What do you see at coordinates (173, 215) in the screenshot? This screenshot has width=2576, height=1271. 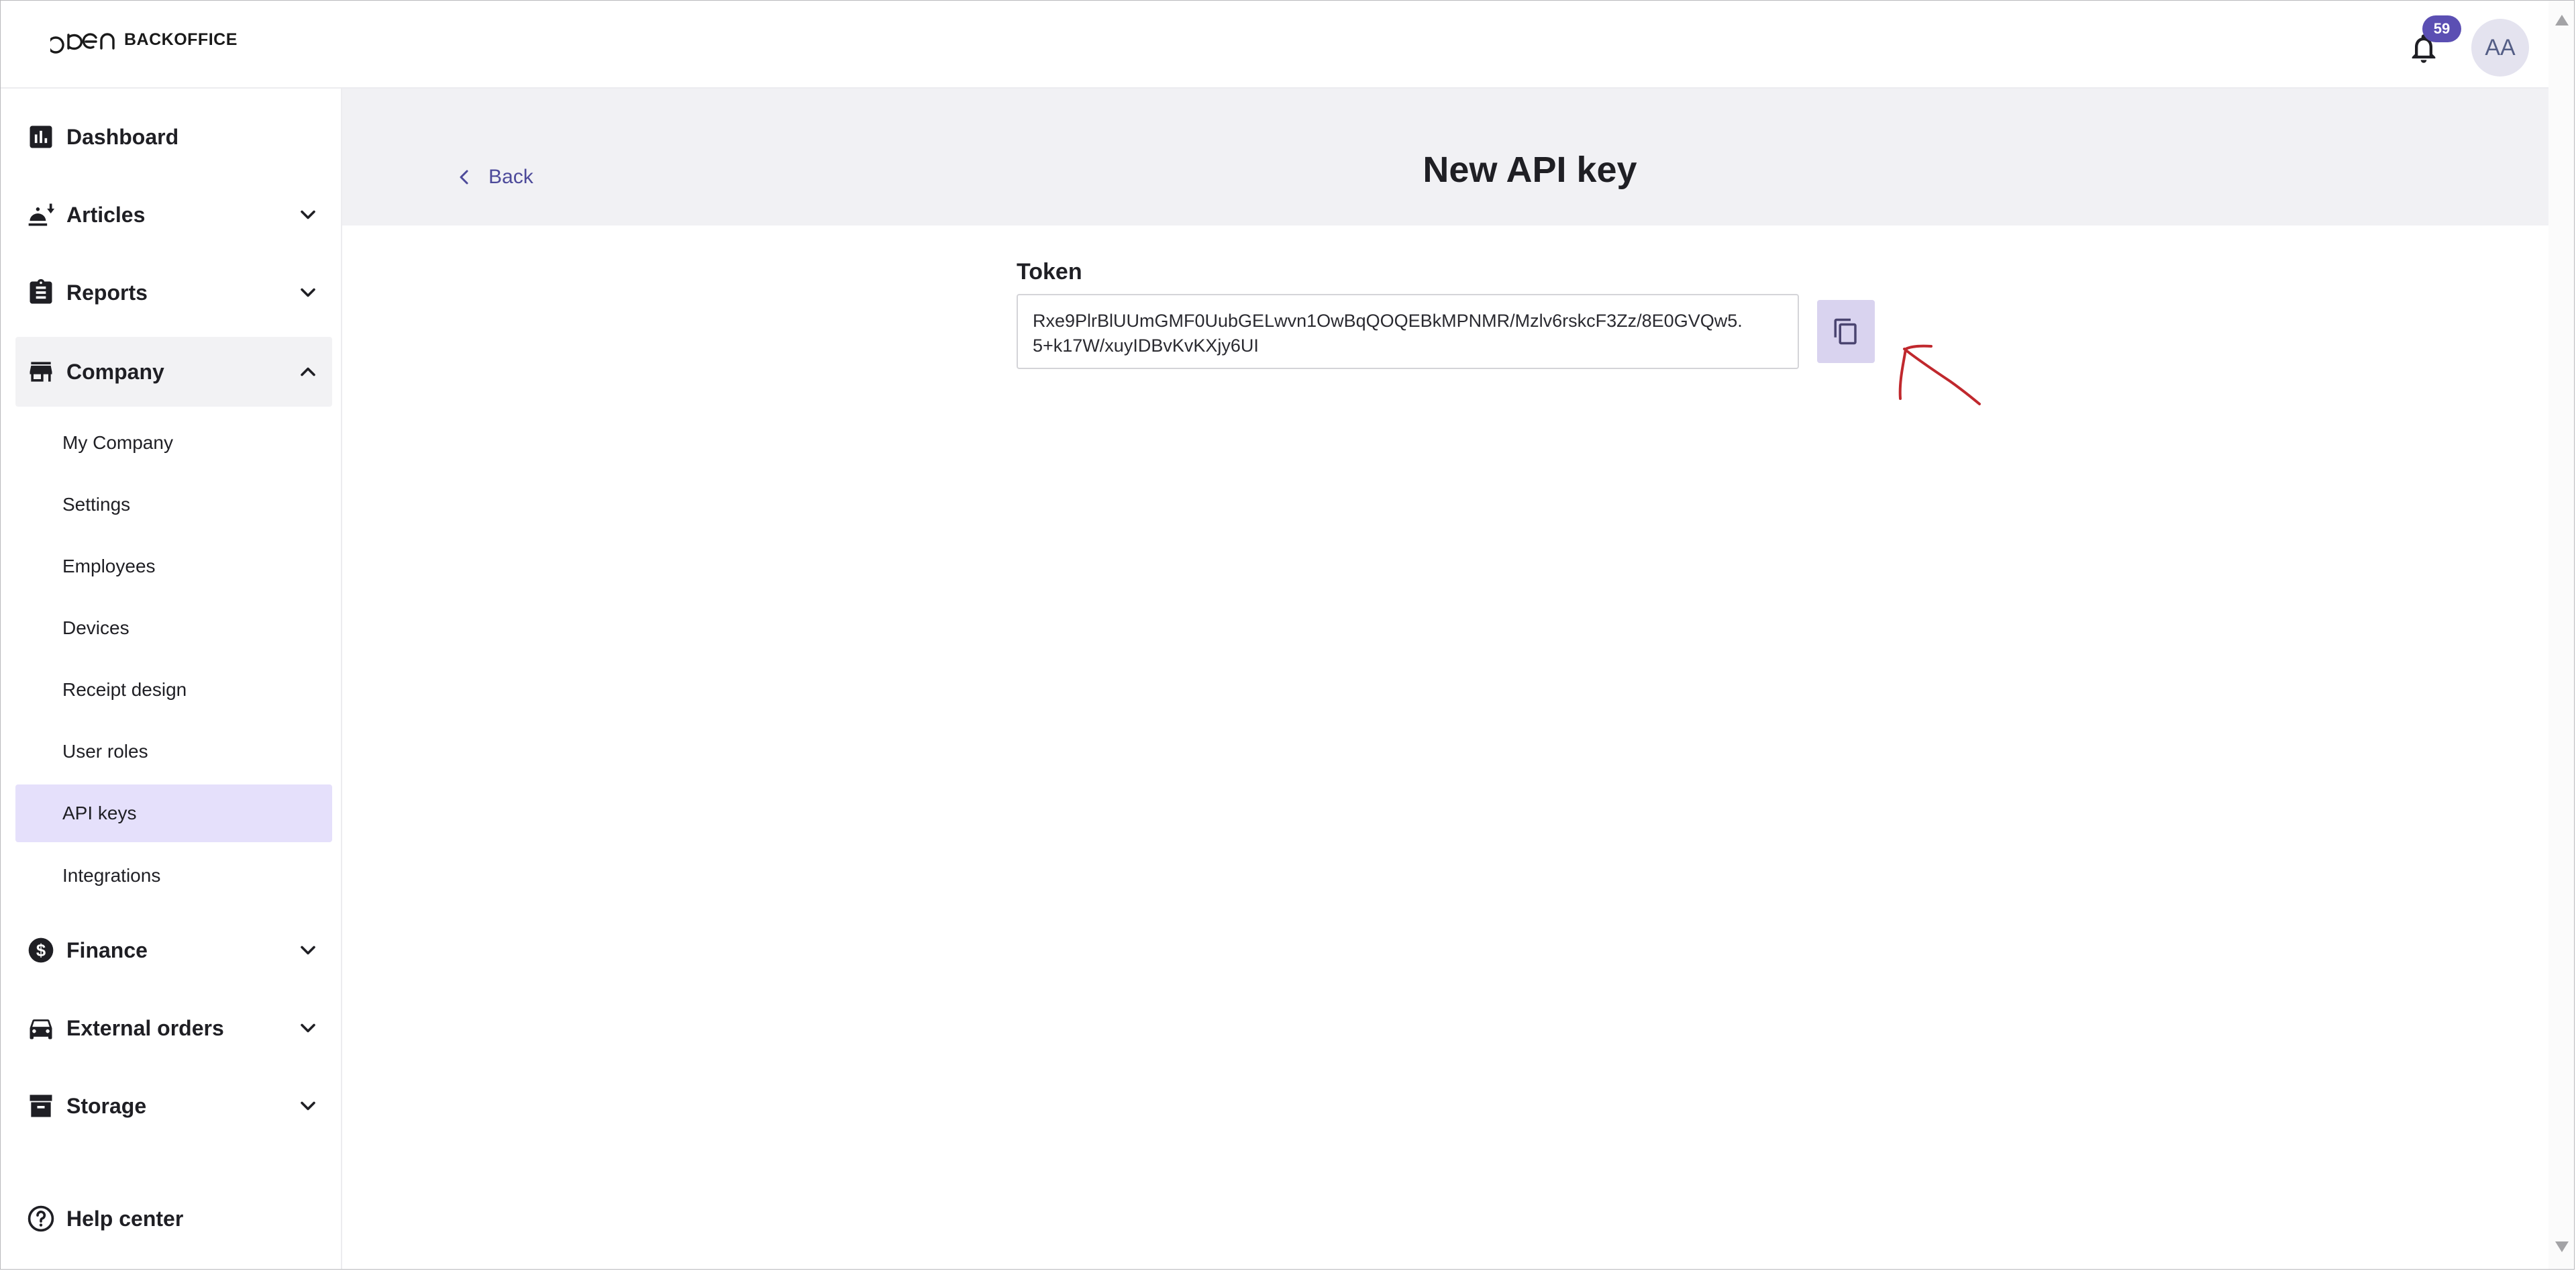 I see `sidebar-item-articles: Articles` at bounding box center [173, 215].